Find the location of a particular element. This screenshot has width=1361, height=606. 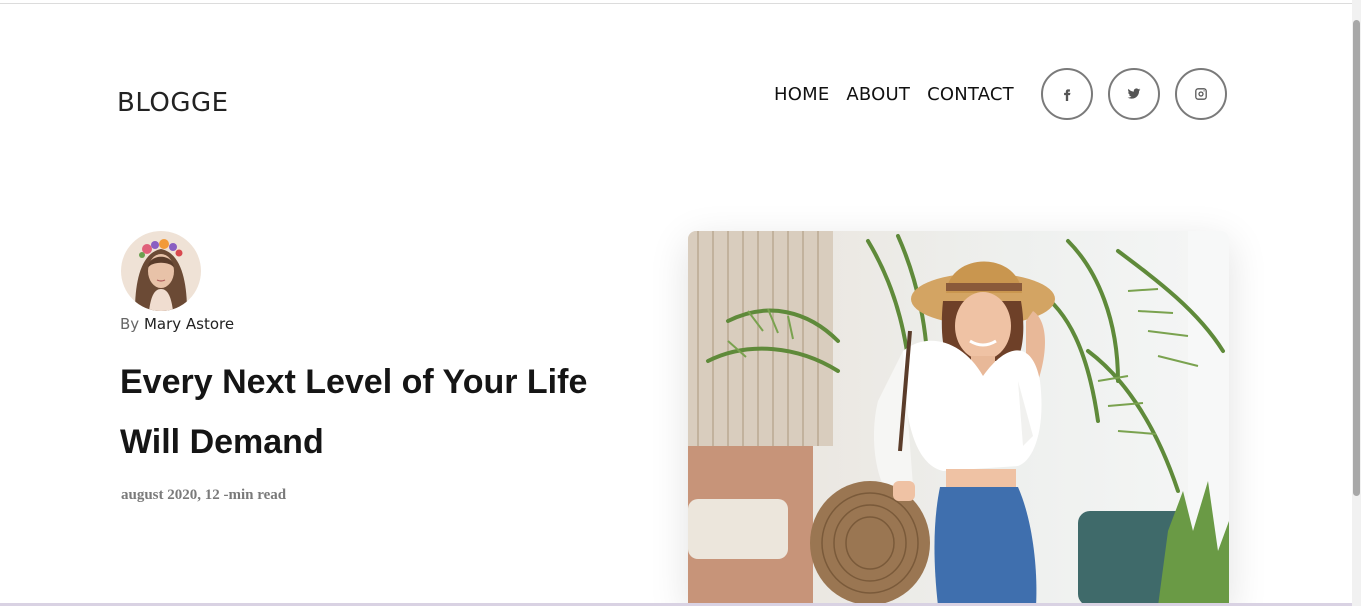

author-avatar is located at coordinates (161, 271).